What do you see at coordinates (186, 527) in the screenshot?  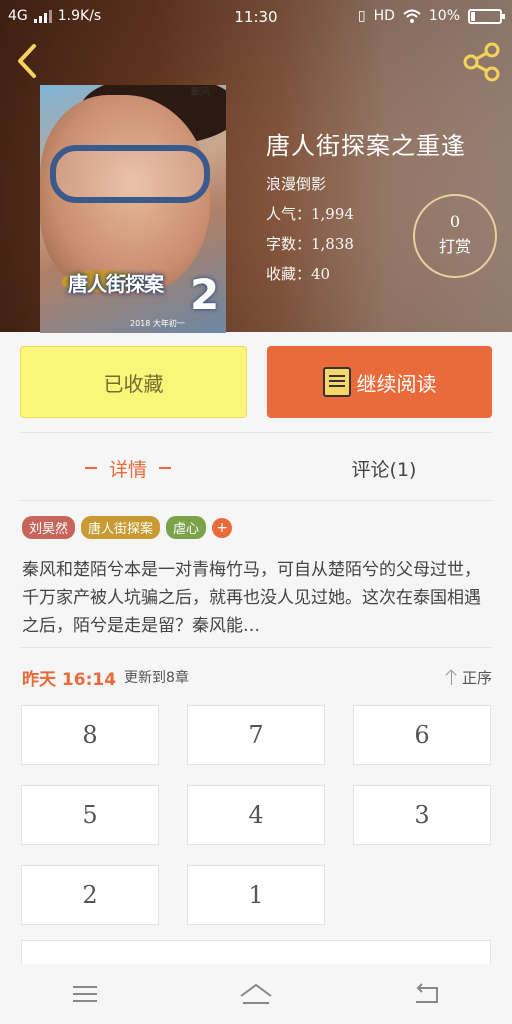 I see `tag-item: 虐心` at bounding box center [186, 527].